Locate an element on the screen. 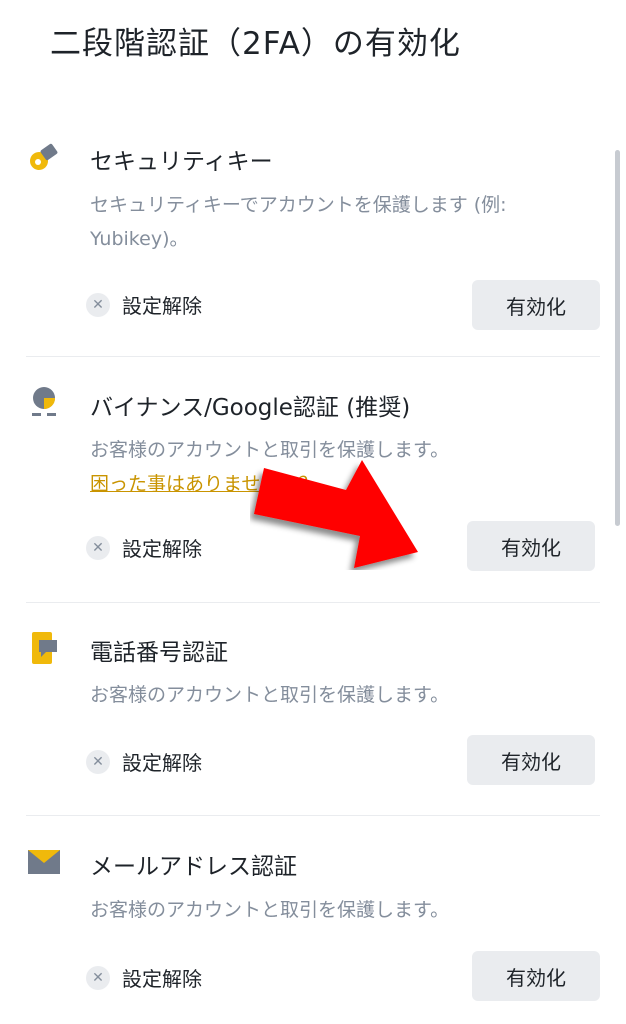 This screenshot has width=626, height=1024. email-title: メールアドレス認証 is located at coordinates (193, 867).